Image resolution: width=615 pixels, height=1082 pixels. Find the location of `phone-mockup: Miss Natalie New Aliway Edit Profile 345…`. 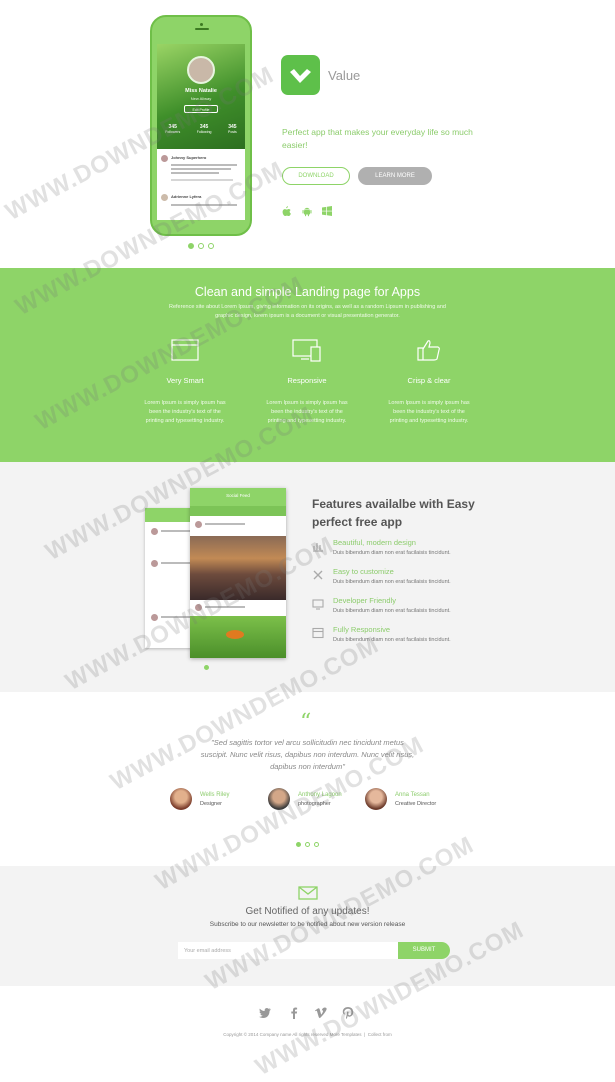

phone-mockup: Miss Natalie New Aliway Edit Profile 345… is located at coordinates (201, 125).